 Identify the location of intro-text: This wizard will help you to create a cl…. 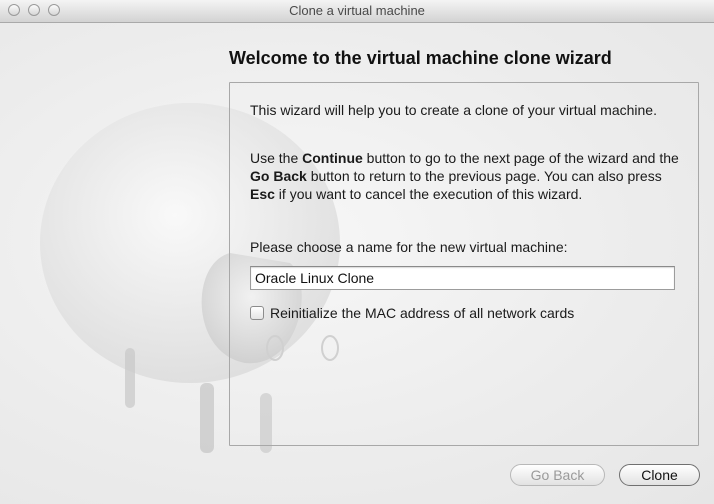
(453, 110).